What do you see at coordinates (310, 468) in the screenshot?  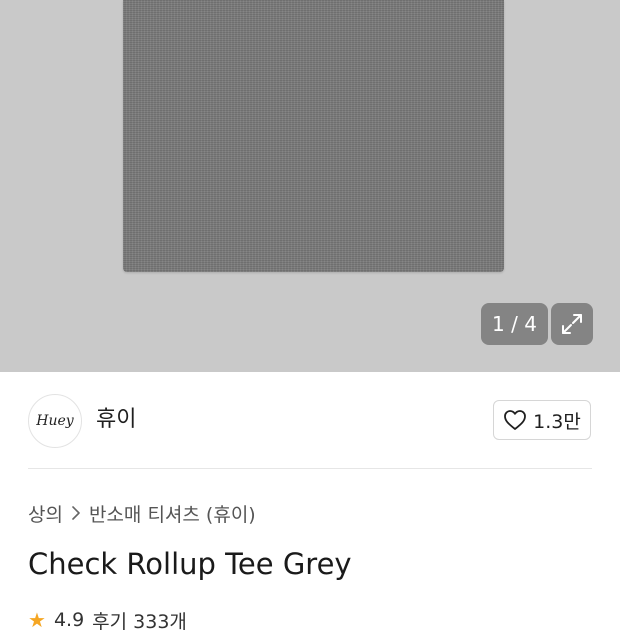 I see `divider` at bounding box center [310, 468].